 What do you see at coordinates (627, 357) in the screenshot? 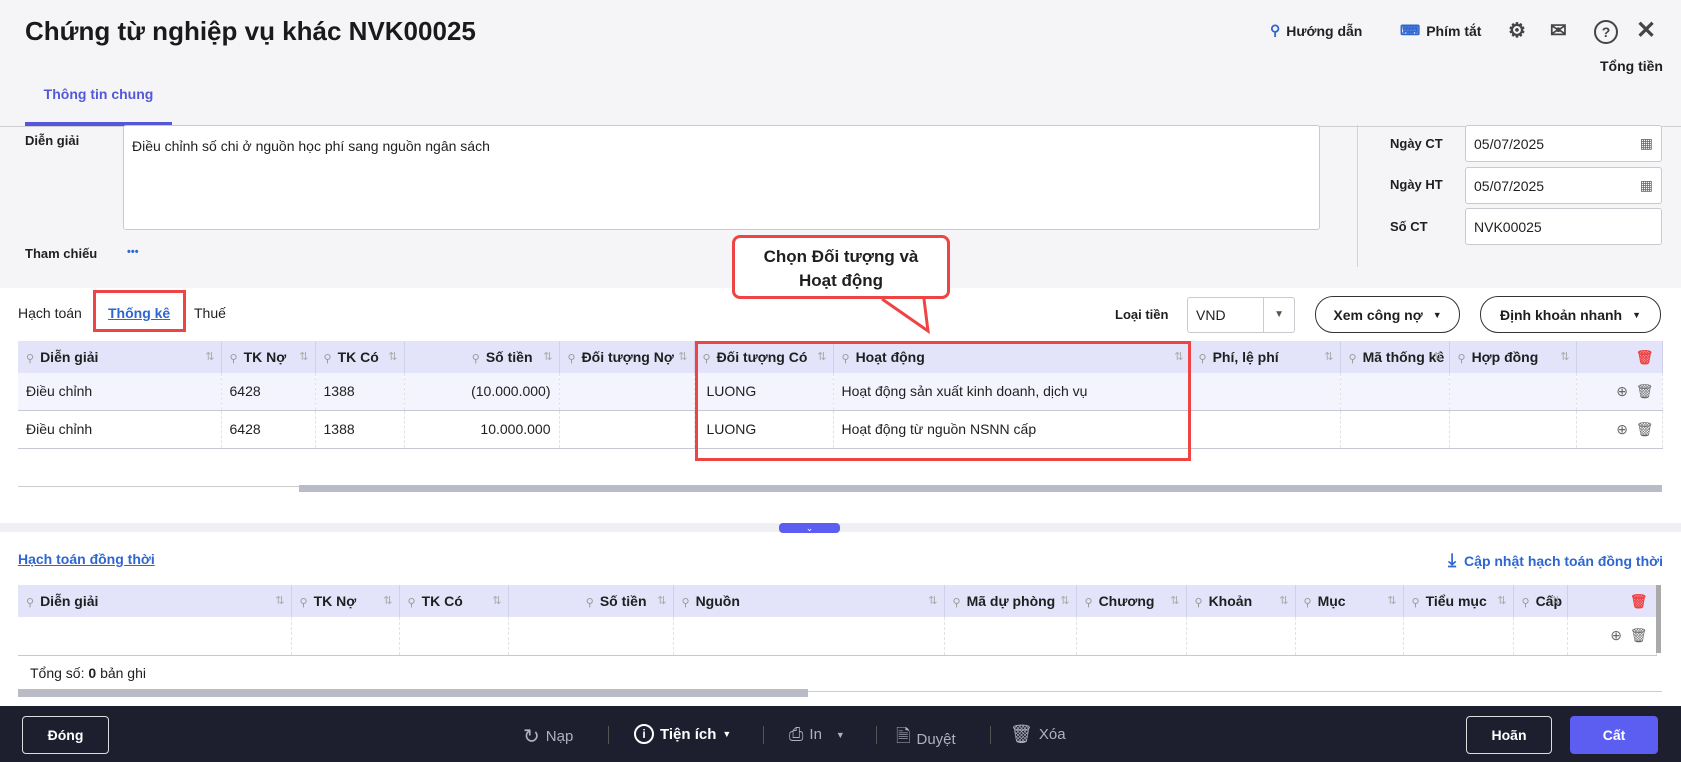
I see `column-header: ⚲ Đối tượng Nợ ⇅` at bounding box center [627, 357].